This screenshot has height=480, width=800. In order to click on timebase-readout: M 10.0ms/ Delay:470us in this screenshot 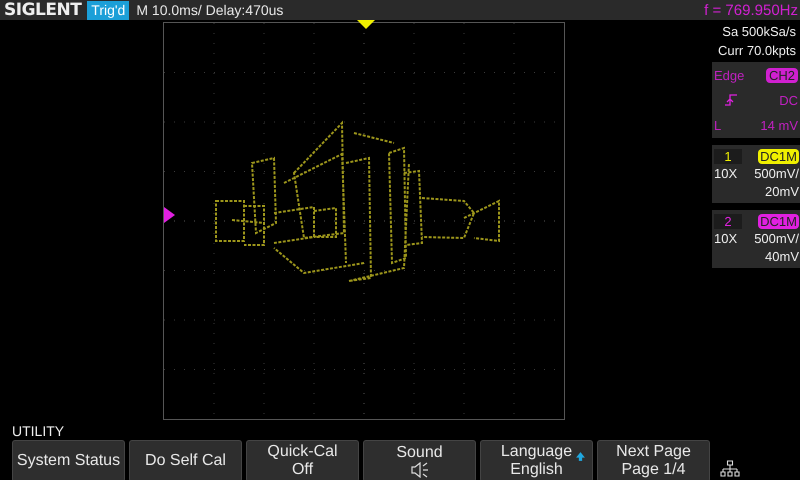, I will do `click(210, 10)`.